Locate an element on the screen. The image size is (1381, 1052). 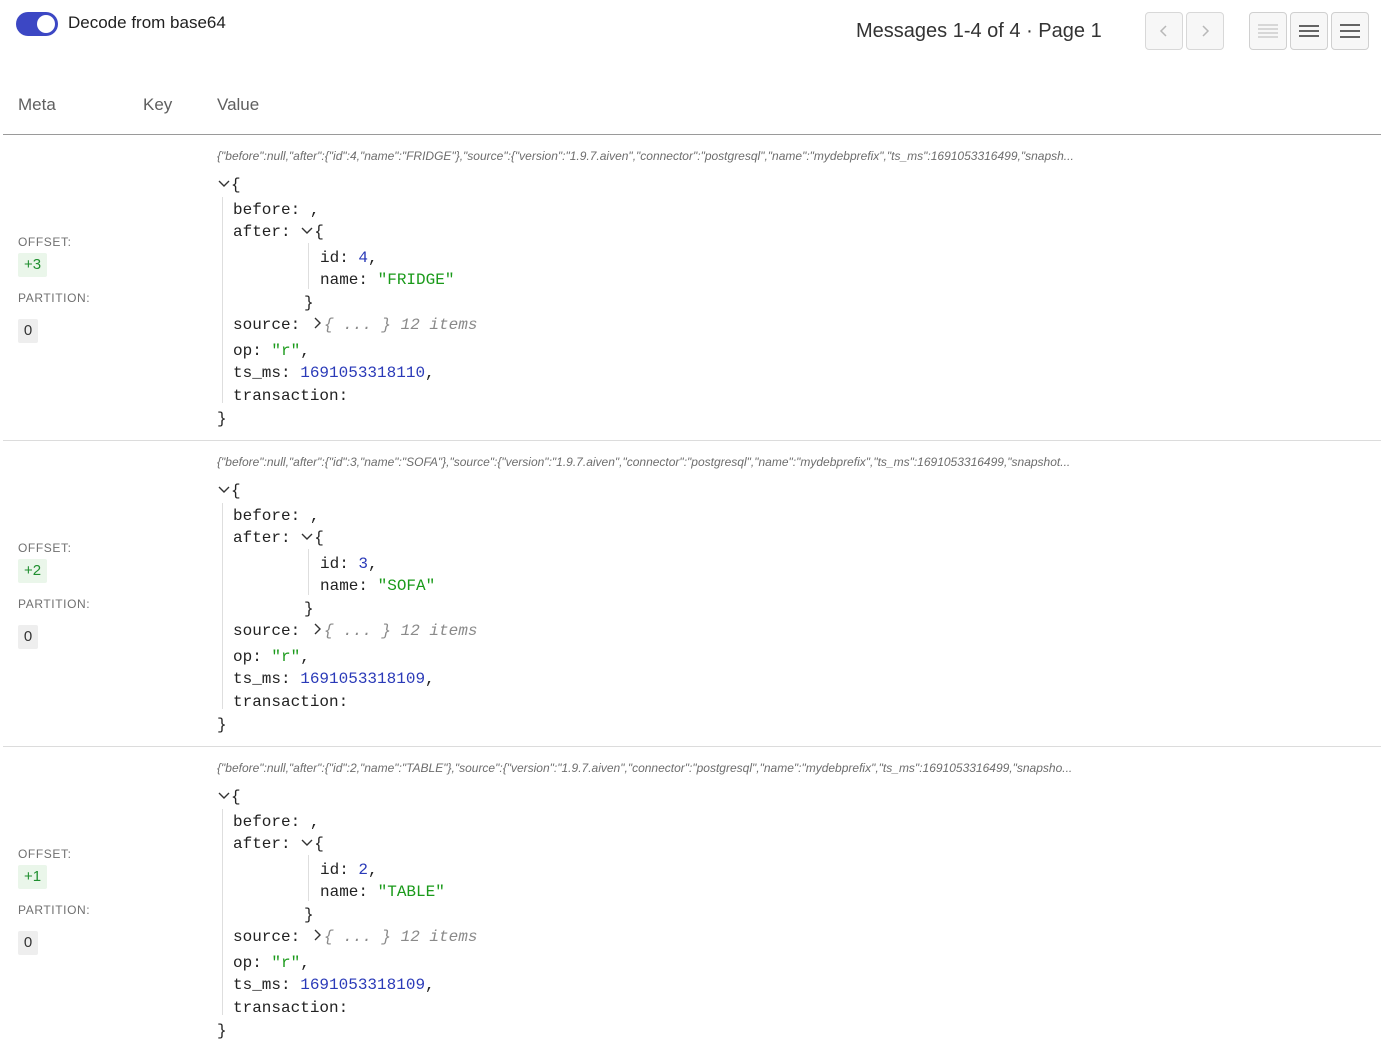
json-value-ts-ms: 1691053318110 is located at coordinates (362, 373).